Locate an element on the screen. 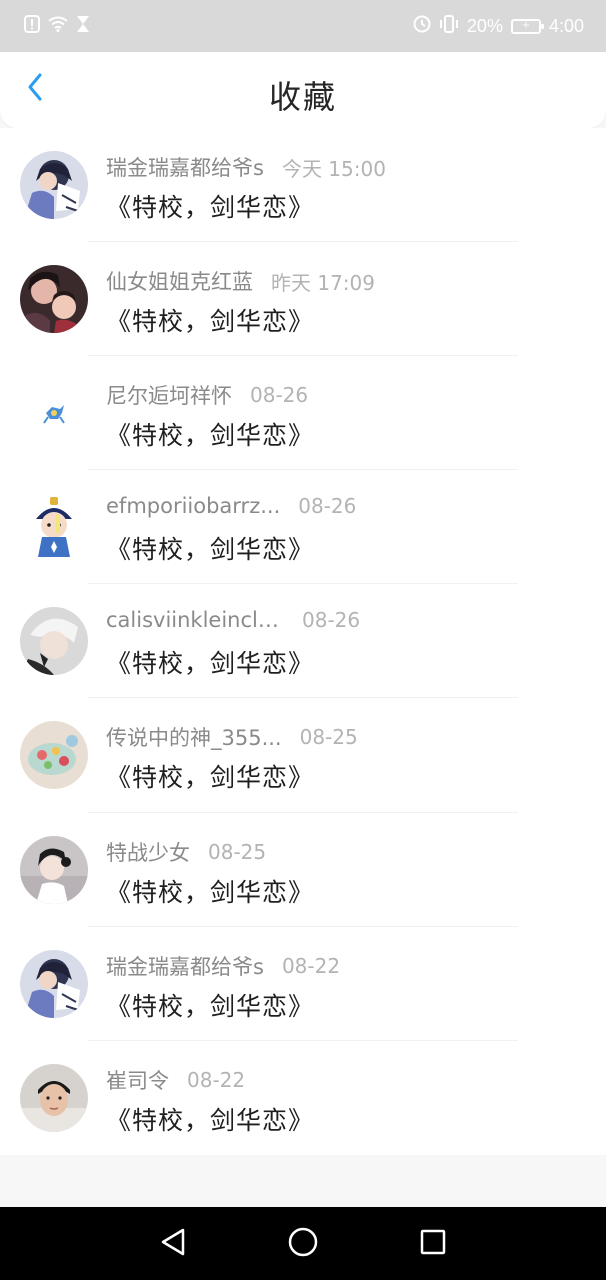  status-right: 20% + 4:00 is located at coordinates (498, 26).